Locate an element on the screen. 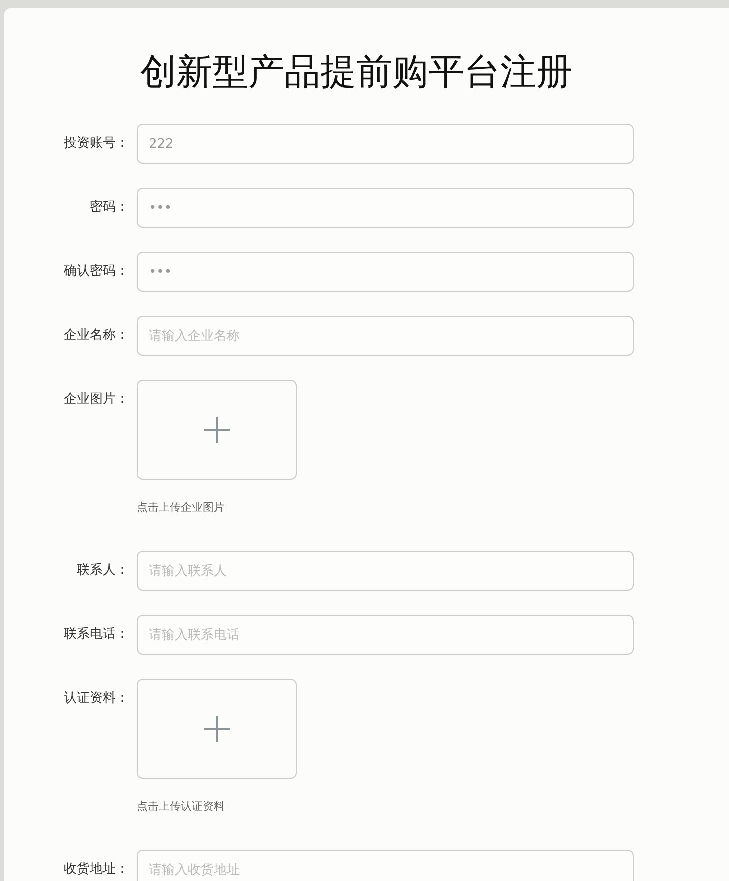 Image resolution: width=729 pixels, height=881 pixels. field-label: 密码： is located at coordinates (109, 208).